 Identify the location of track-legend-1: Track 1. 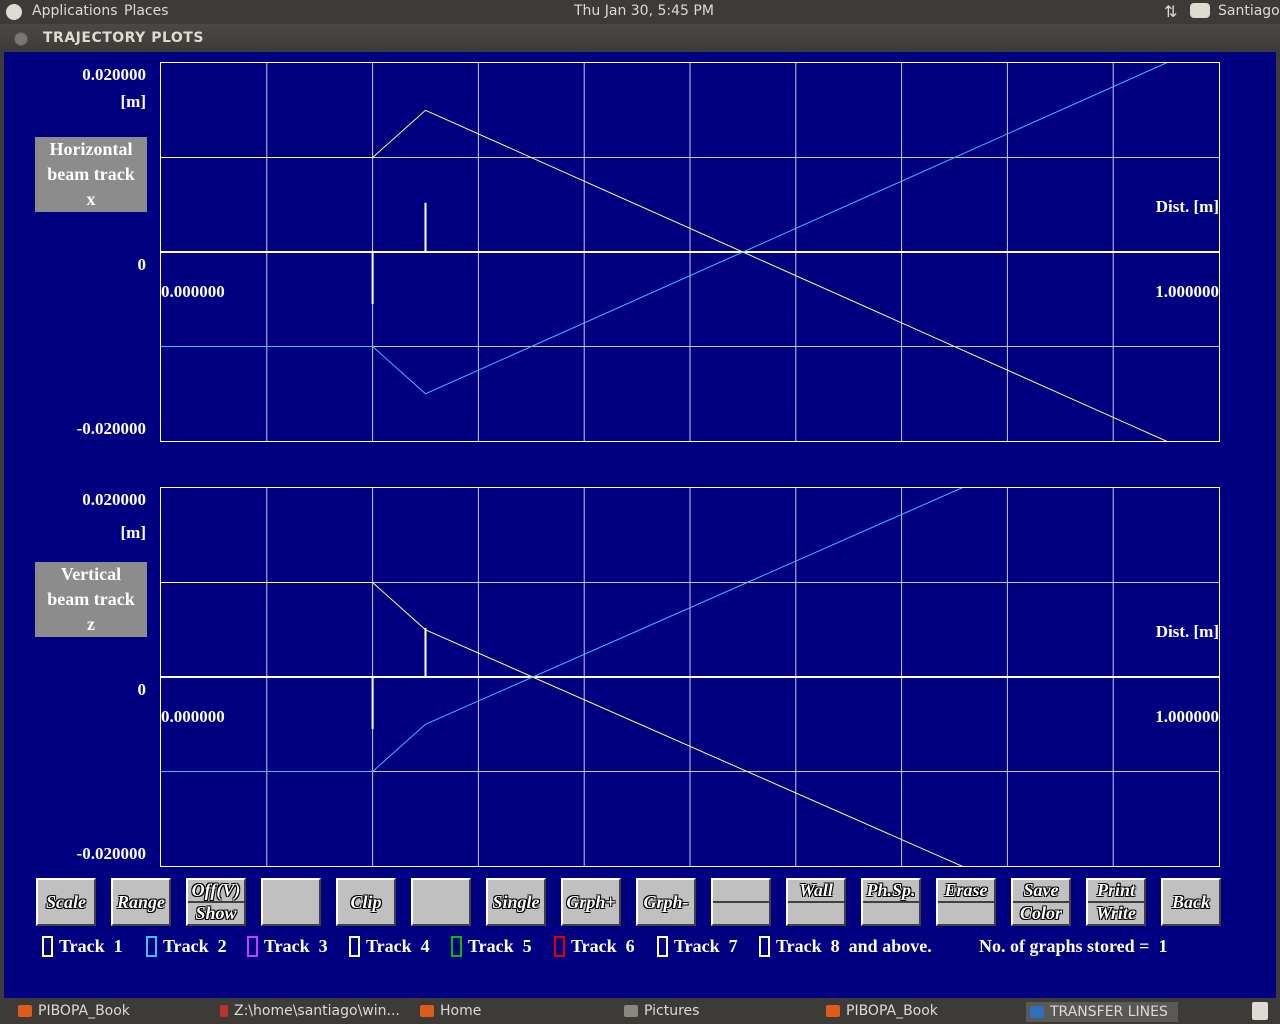
(82, 946).